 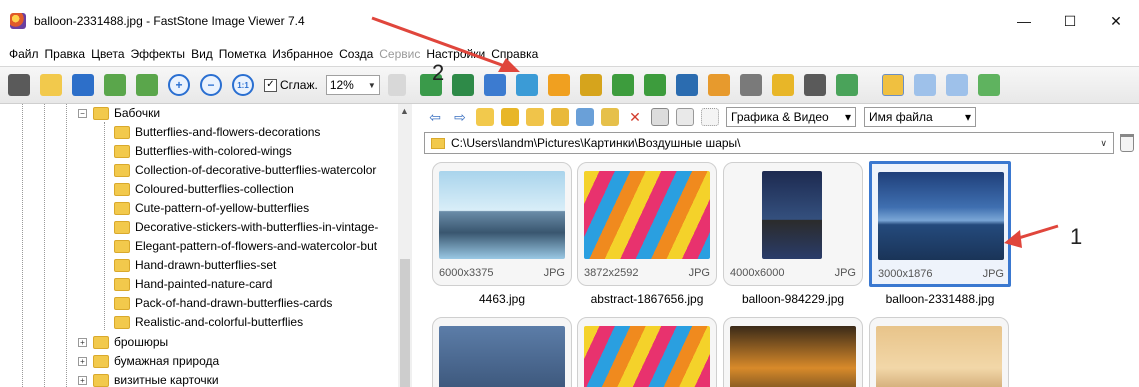 What do you see at coordinates (1070, 21) in the screenshot?
I see `maximize-button: ☐` at bounding box center [1070, 21].